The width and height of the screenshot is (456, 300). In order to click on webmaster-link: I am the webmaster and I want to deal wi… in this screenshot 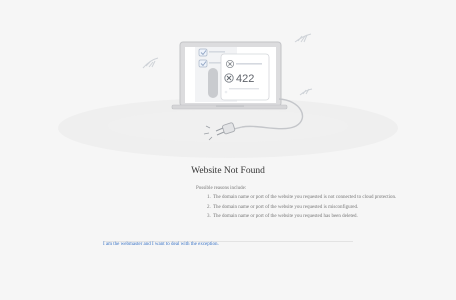, I will do `click(161, 244)`.